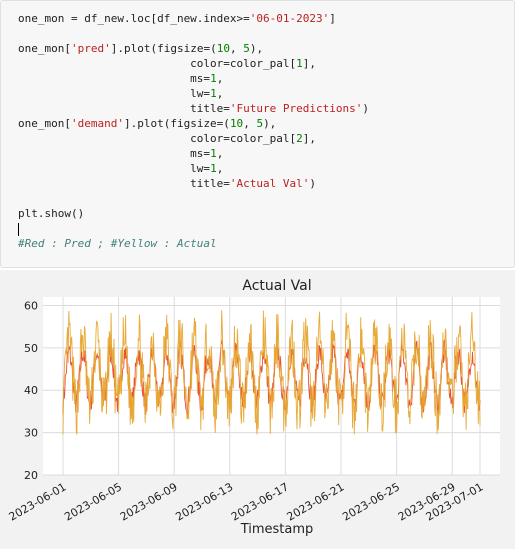 Image resolution: width=515 pixels, height=549 pixels. Describe the element at coordinates (31, 475) in the screenshot. I see `y-tick-label: 20` at that location.